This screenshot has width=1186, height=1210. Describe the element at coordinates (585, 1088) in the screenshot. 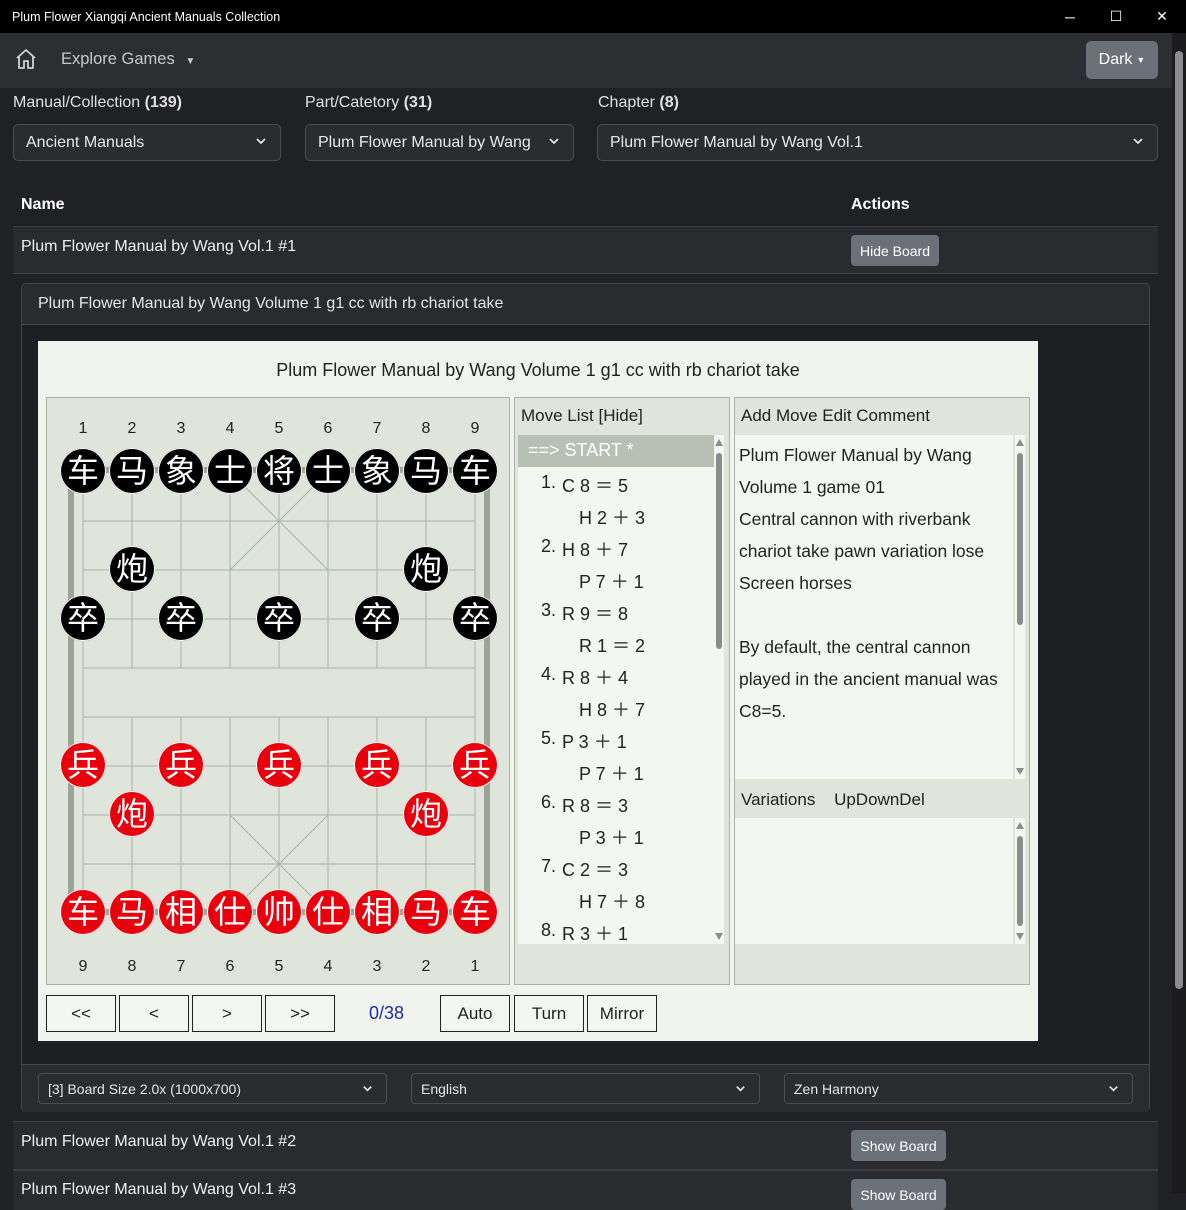

I see `language-select: English` at that location.